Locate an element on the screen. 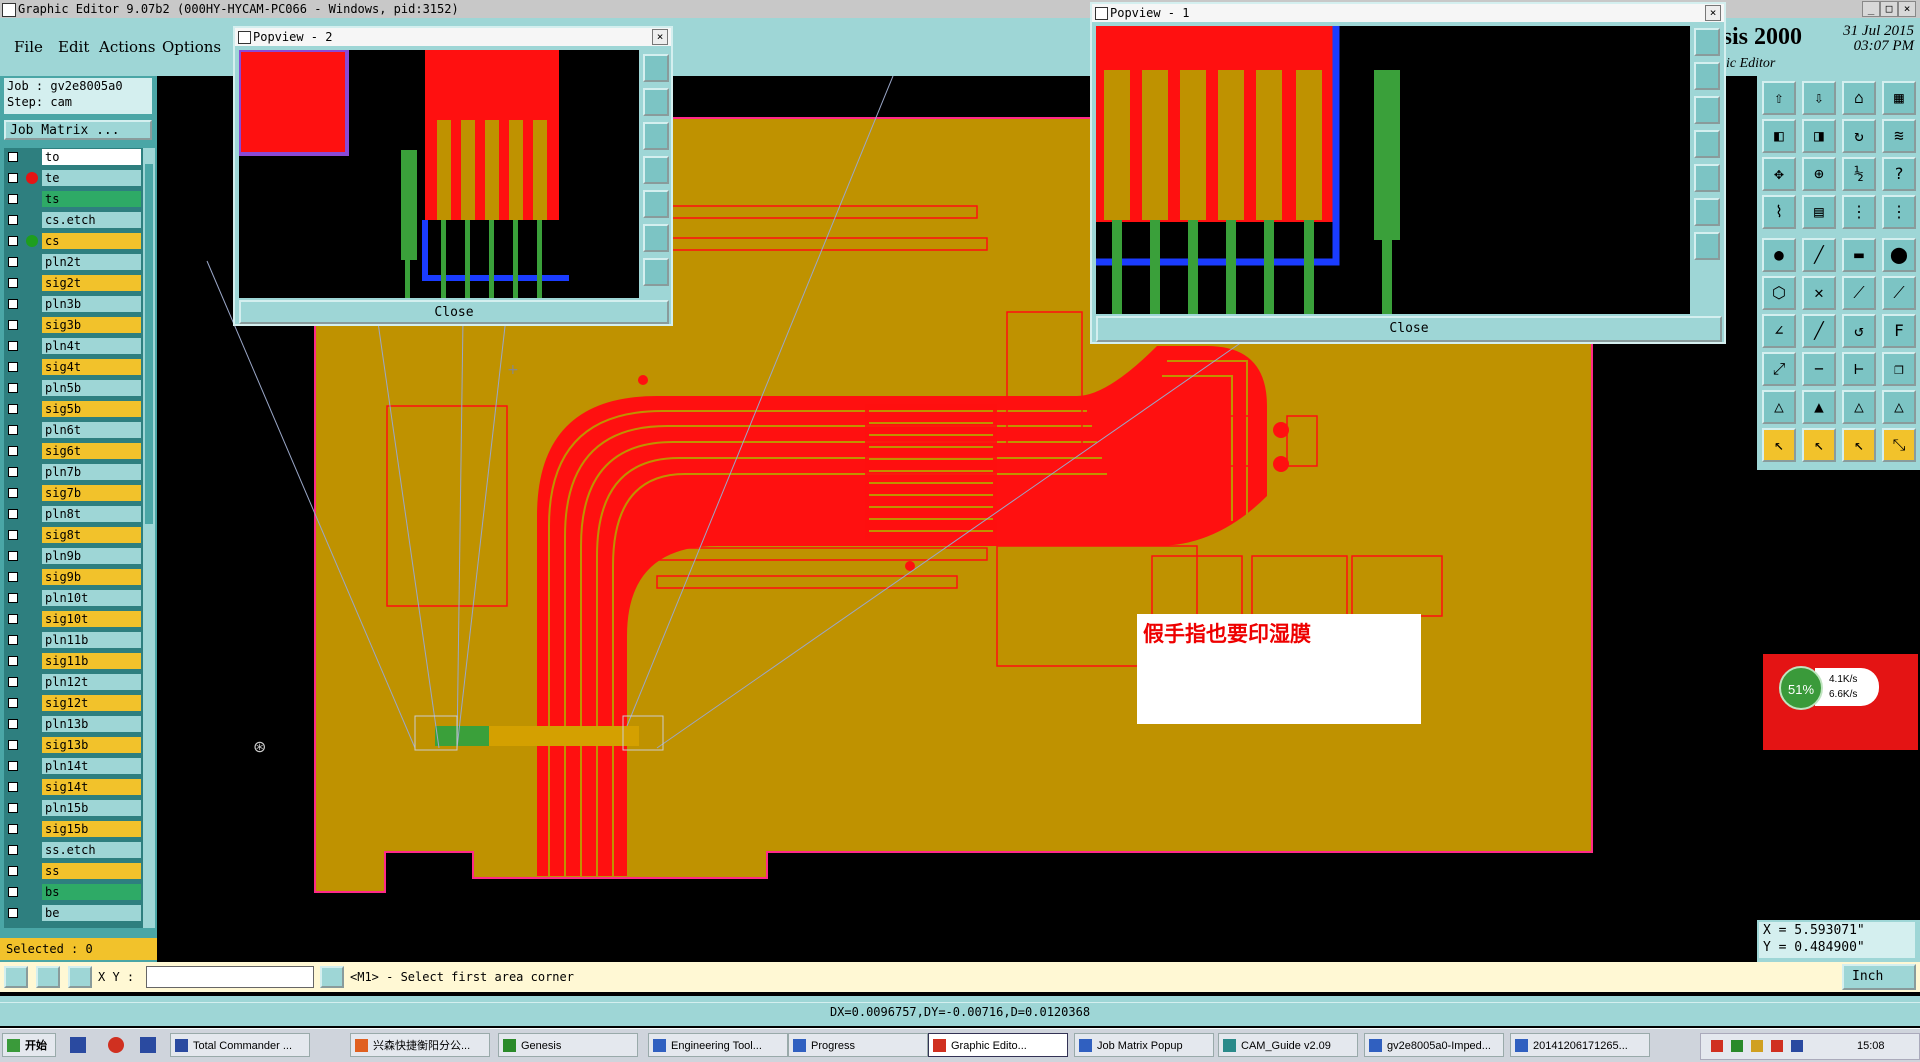 The height and width of the screenshot is (1062, 1920). home-icon: ⌂ is located at coordinates (1859, 98).